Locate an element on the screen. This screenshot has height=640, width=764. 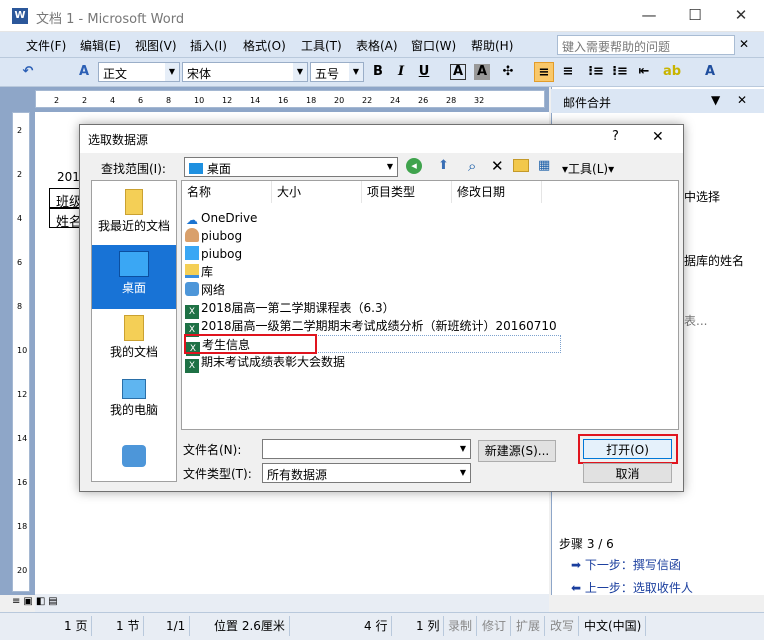
vertical-ruler: 2 2 4 6 8 10 12 14 16 18 20 is located at coordinates (21, 352).